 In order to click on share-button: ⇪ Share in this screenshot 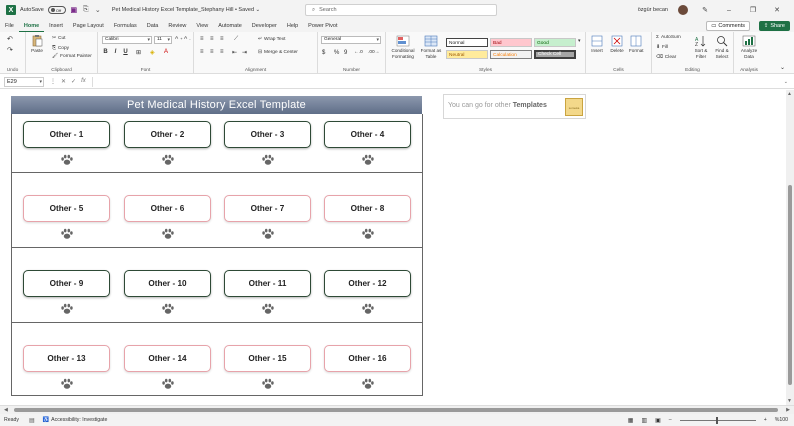, I will do `click(774, 26)`.